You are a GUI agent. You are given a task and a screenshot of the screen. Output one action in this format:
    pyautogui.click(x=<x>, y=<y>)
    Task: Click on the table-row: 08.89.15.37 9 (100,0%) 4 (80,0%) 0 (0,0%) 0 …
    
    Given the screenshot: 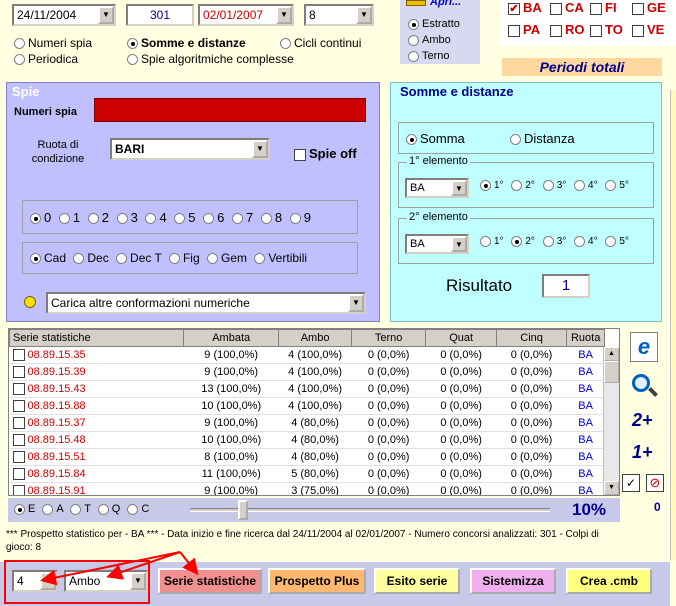 What is the action you would take?
    pyautogui.click(x=307, y=423)
    